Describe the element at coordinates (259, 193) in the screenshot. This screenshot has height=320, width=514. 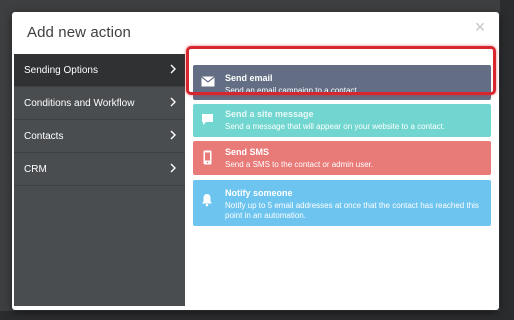
I see `action-title: Notify someone` at that location.